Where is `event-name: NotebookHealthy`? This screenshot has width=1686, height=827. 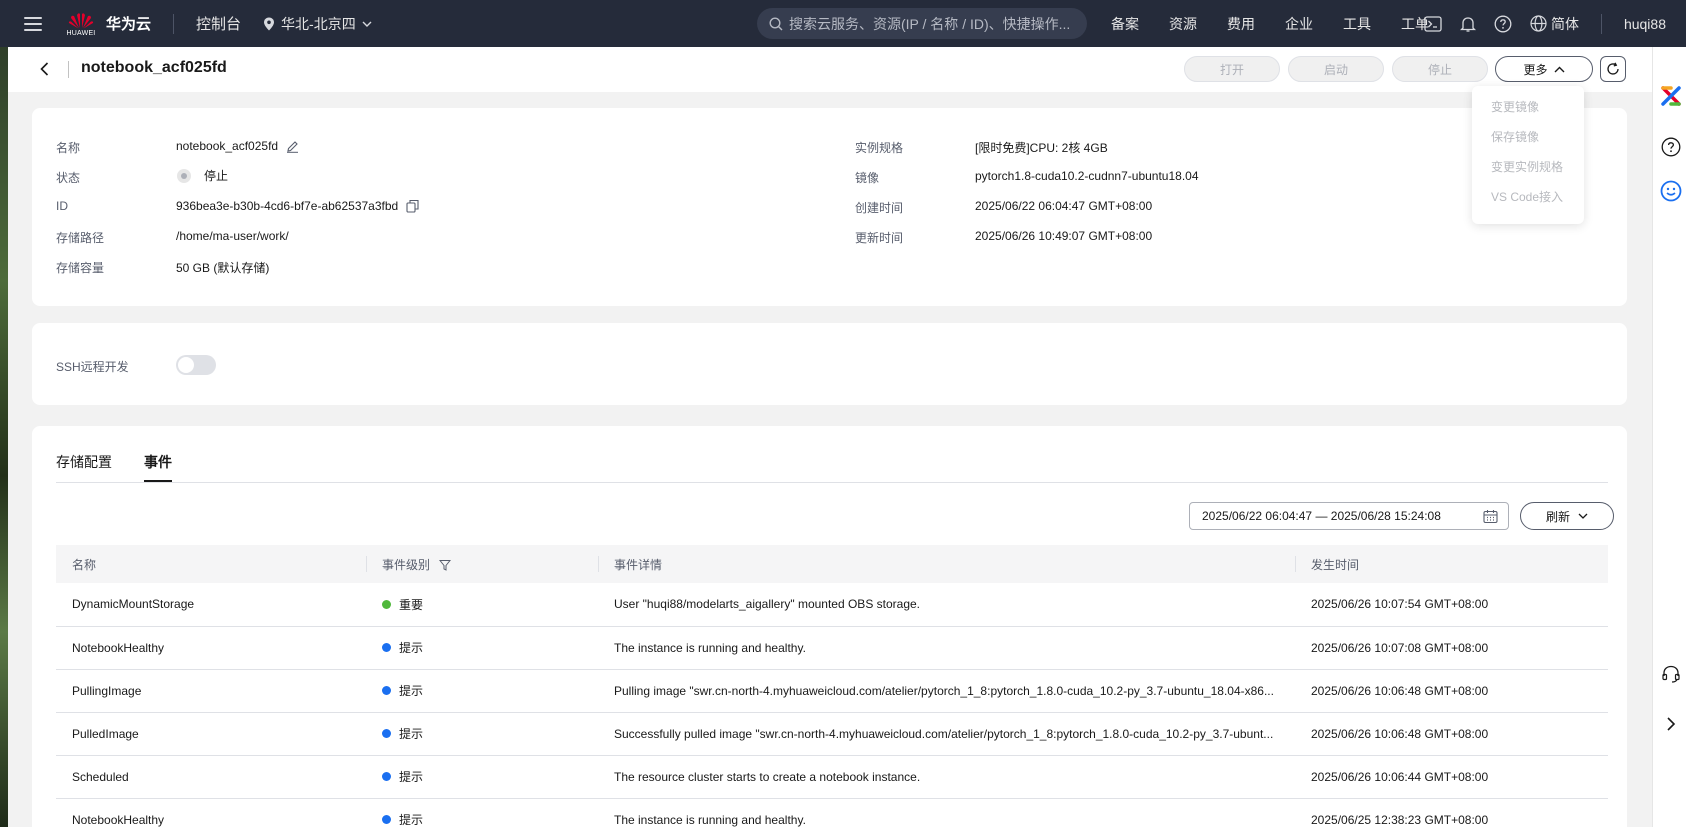 event-name: NotebookHealthy is located at coordinates (211, 648).